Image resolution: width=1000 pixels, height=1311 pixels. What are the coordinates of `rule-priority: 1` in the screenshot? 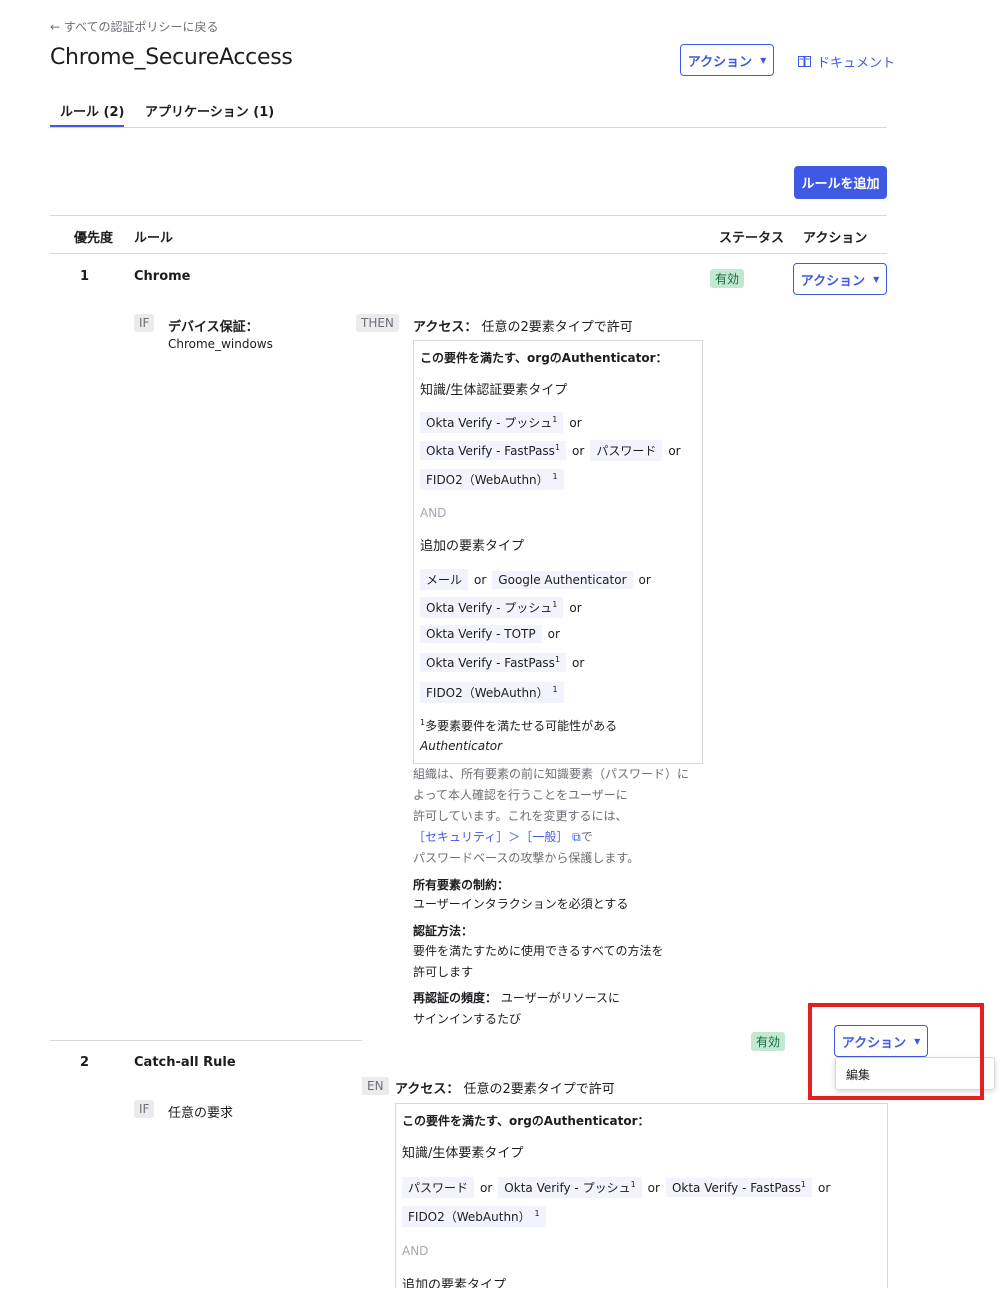 It's located at (85, 276).